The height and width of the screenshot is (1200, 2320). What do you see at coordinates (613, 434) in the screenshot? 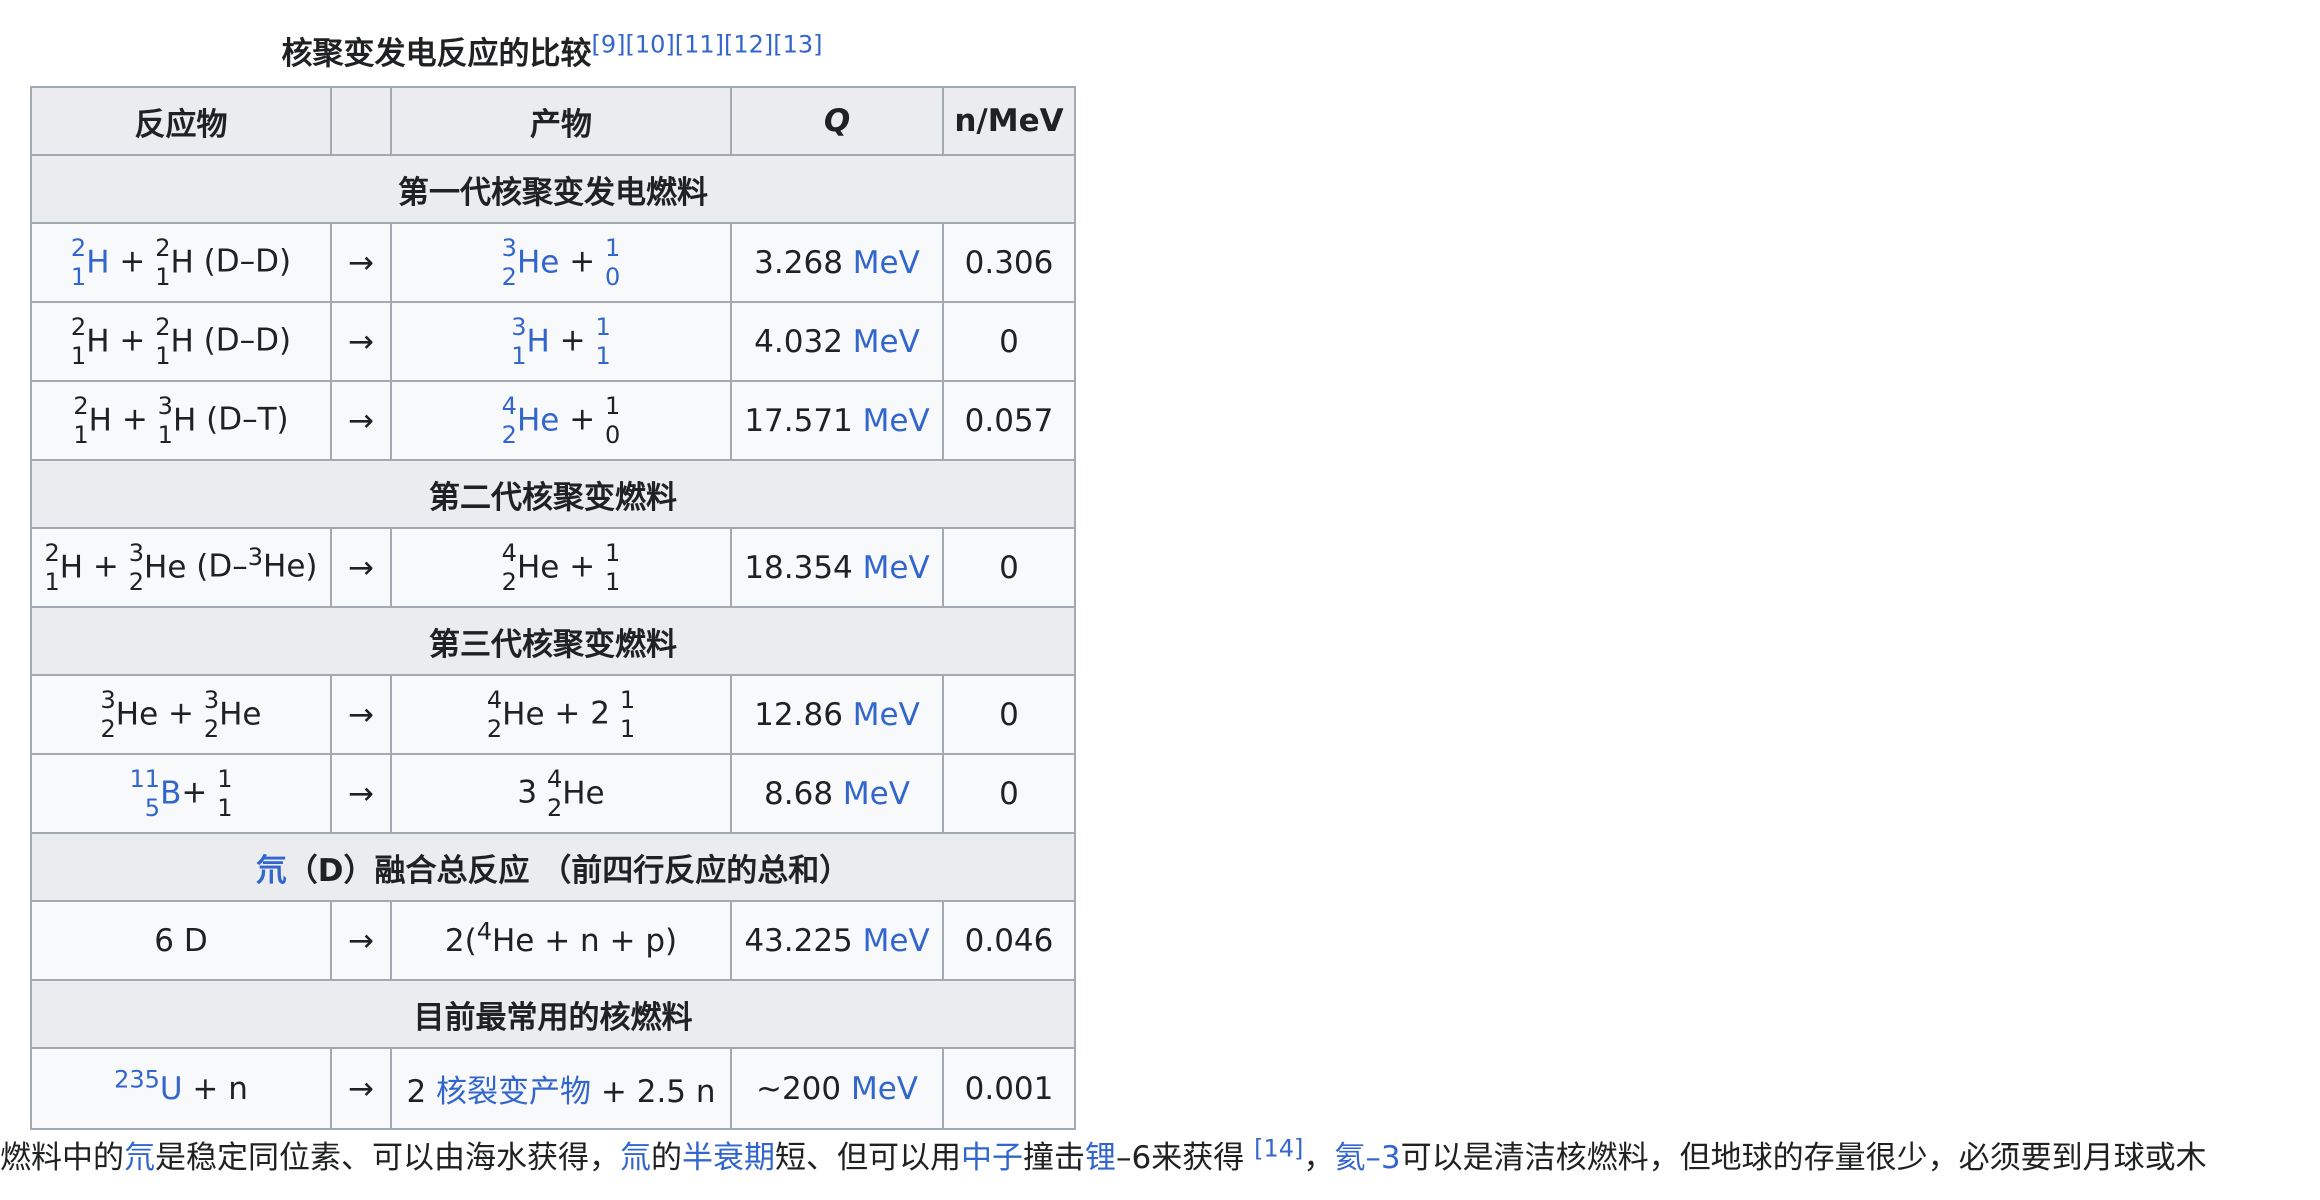
I see `atomic-number: 0` at bounding box center [613, 434].